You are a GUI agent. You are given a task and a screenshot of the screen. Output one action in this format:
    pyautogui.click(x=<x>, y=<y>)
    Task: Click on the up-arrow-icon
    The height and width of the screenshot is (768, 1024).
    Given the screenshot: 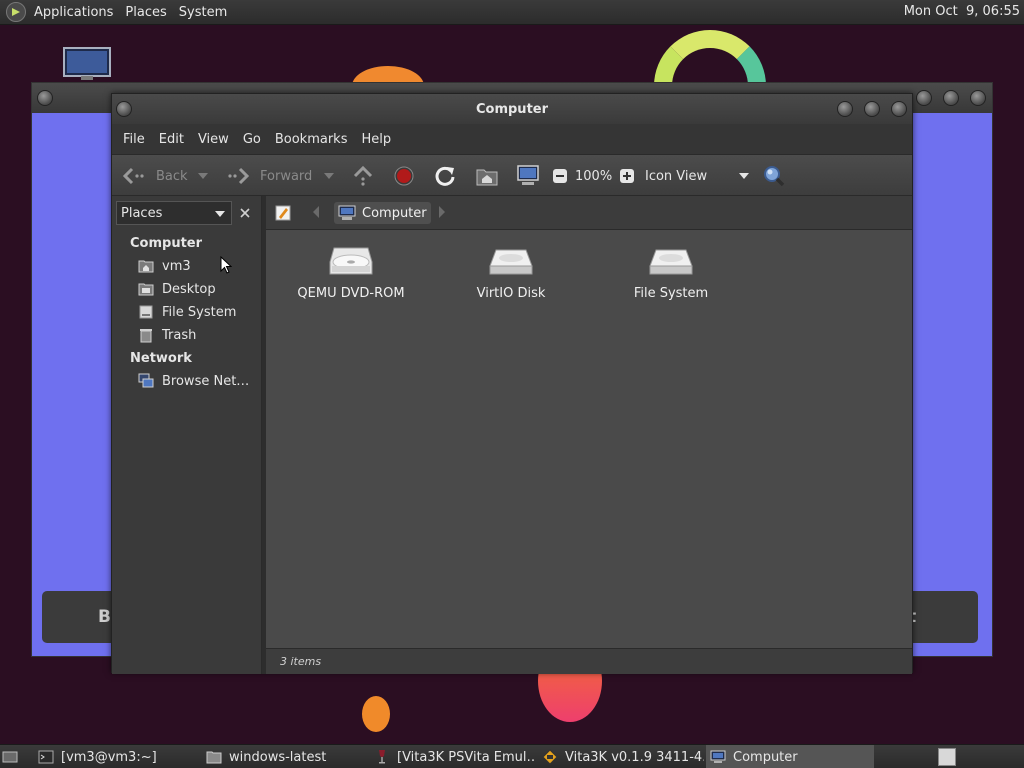 What is the action you would take?
    pyautogui.click(x=363, y=176)
    